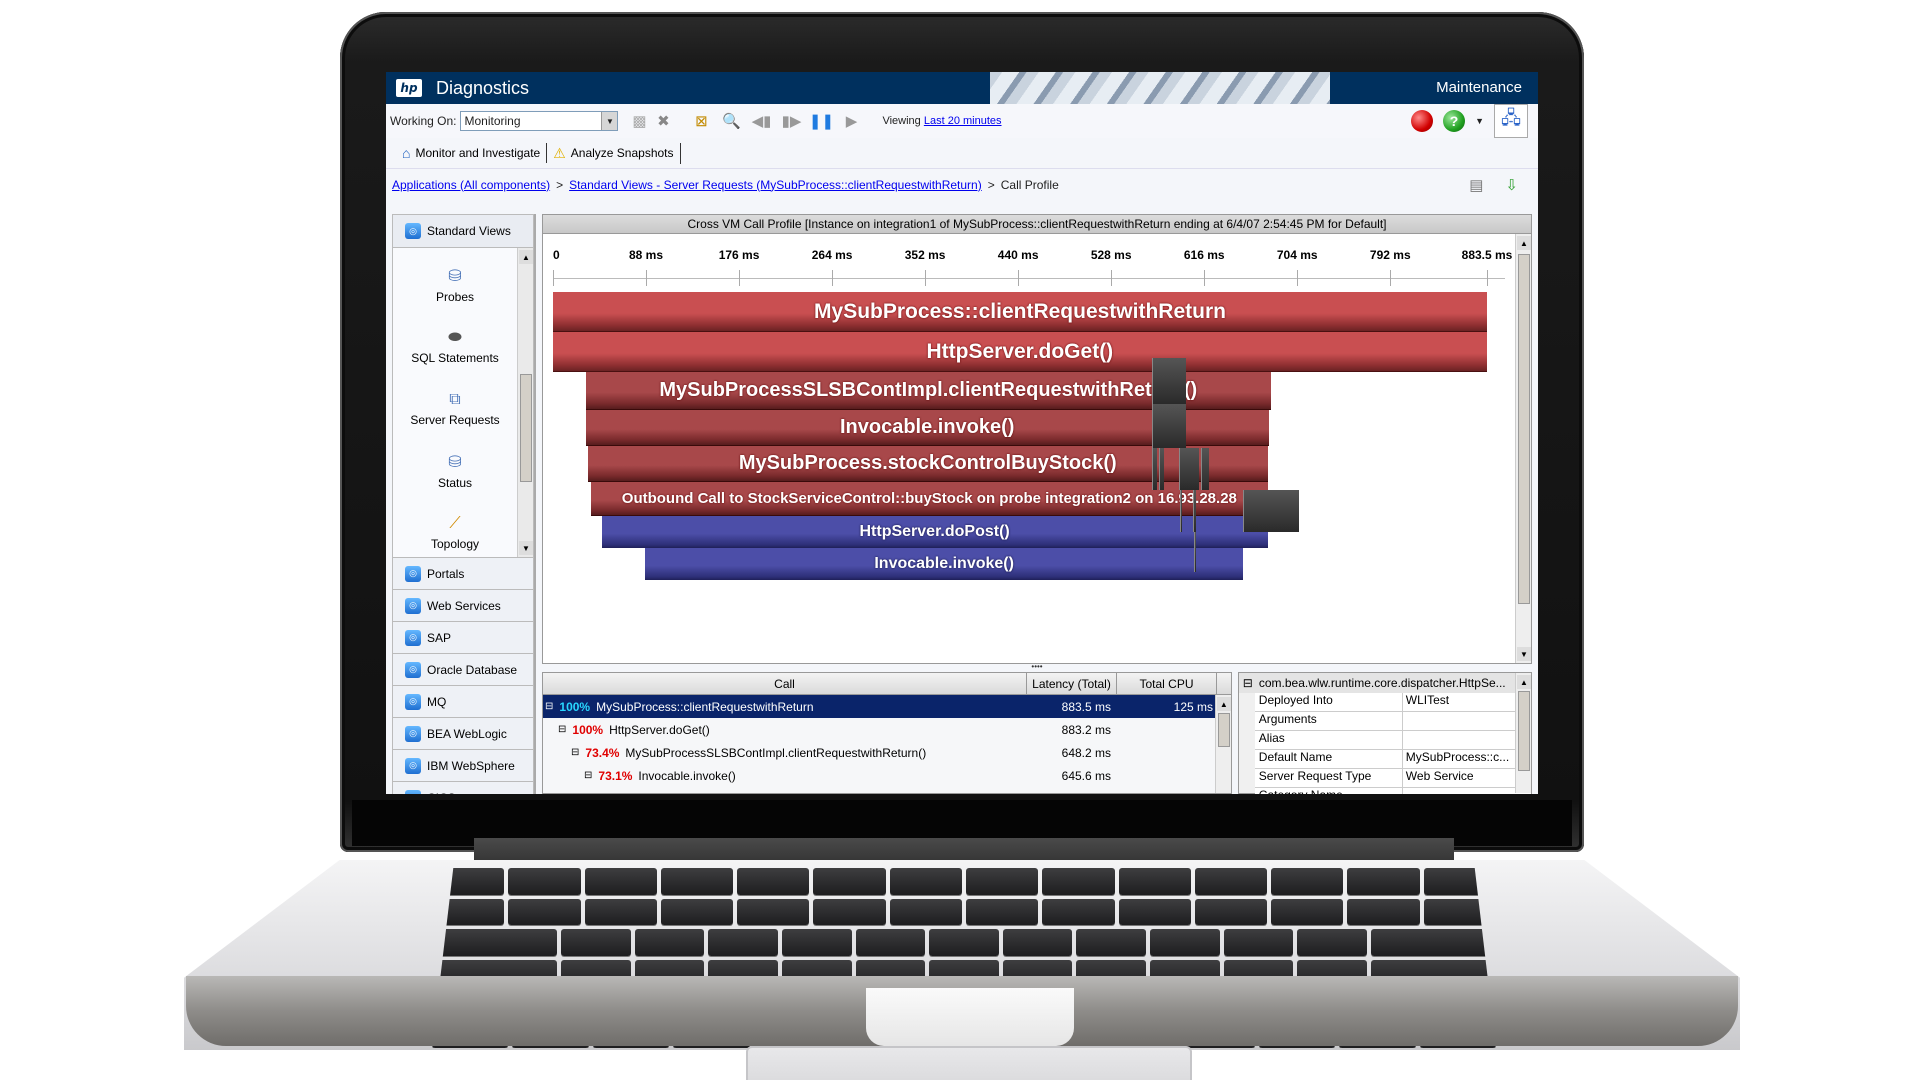  What do you see at coordinates (1479, 87) in the screenshot?
I see `maintenance-link: Maintenance` at bounding box center [1479, 87].